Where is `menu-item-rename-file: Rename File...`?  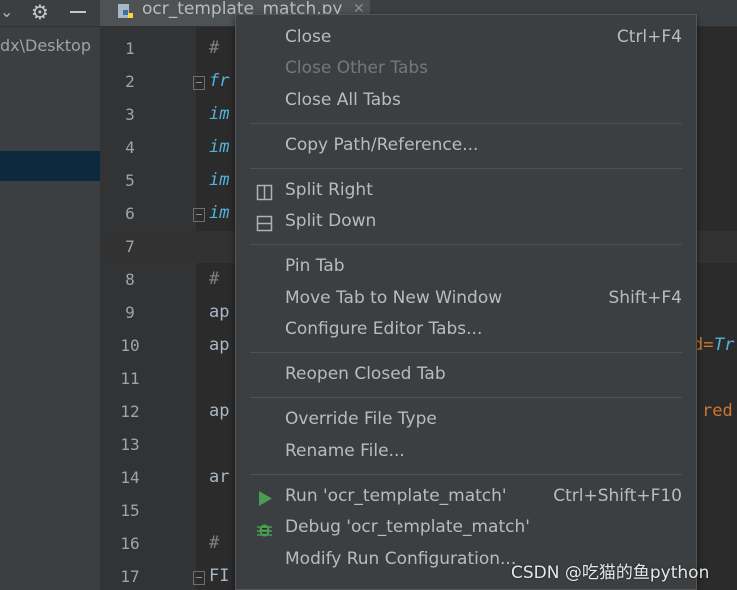 menu-item-rename-file: Rename File... is located at coordinates (466, 453).